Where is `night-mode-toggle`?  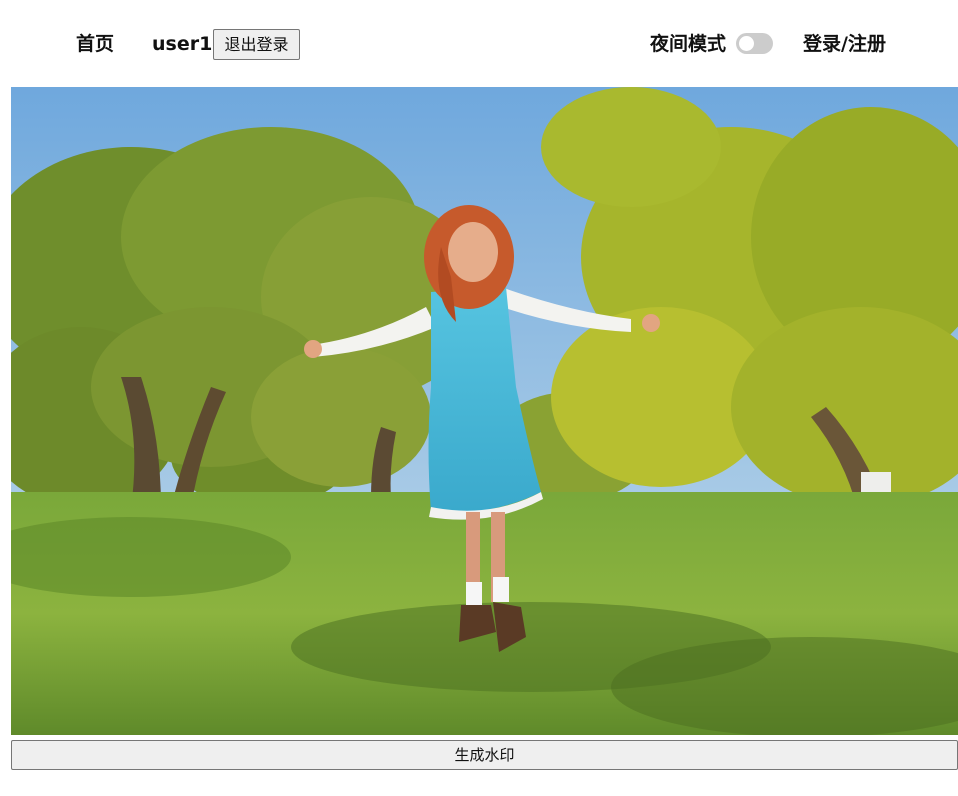
night-mode-toggle is located at coordinates (754, 43).